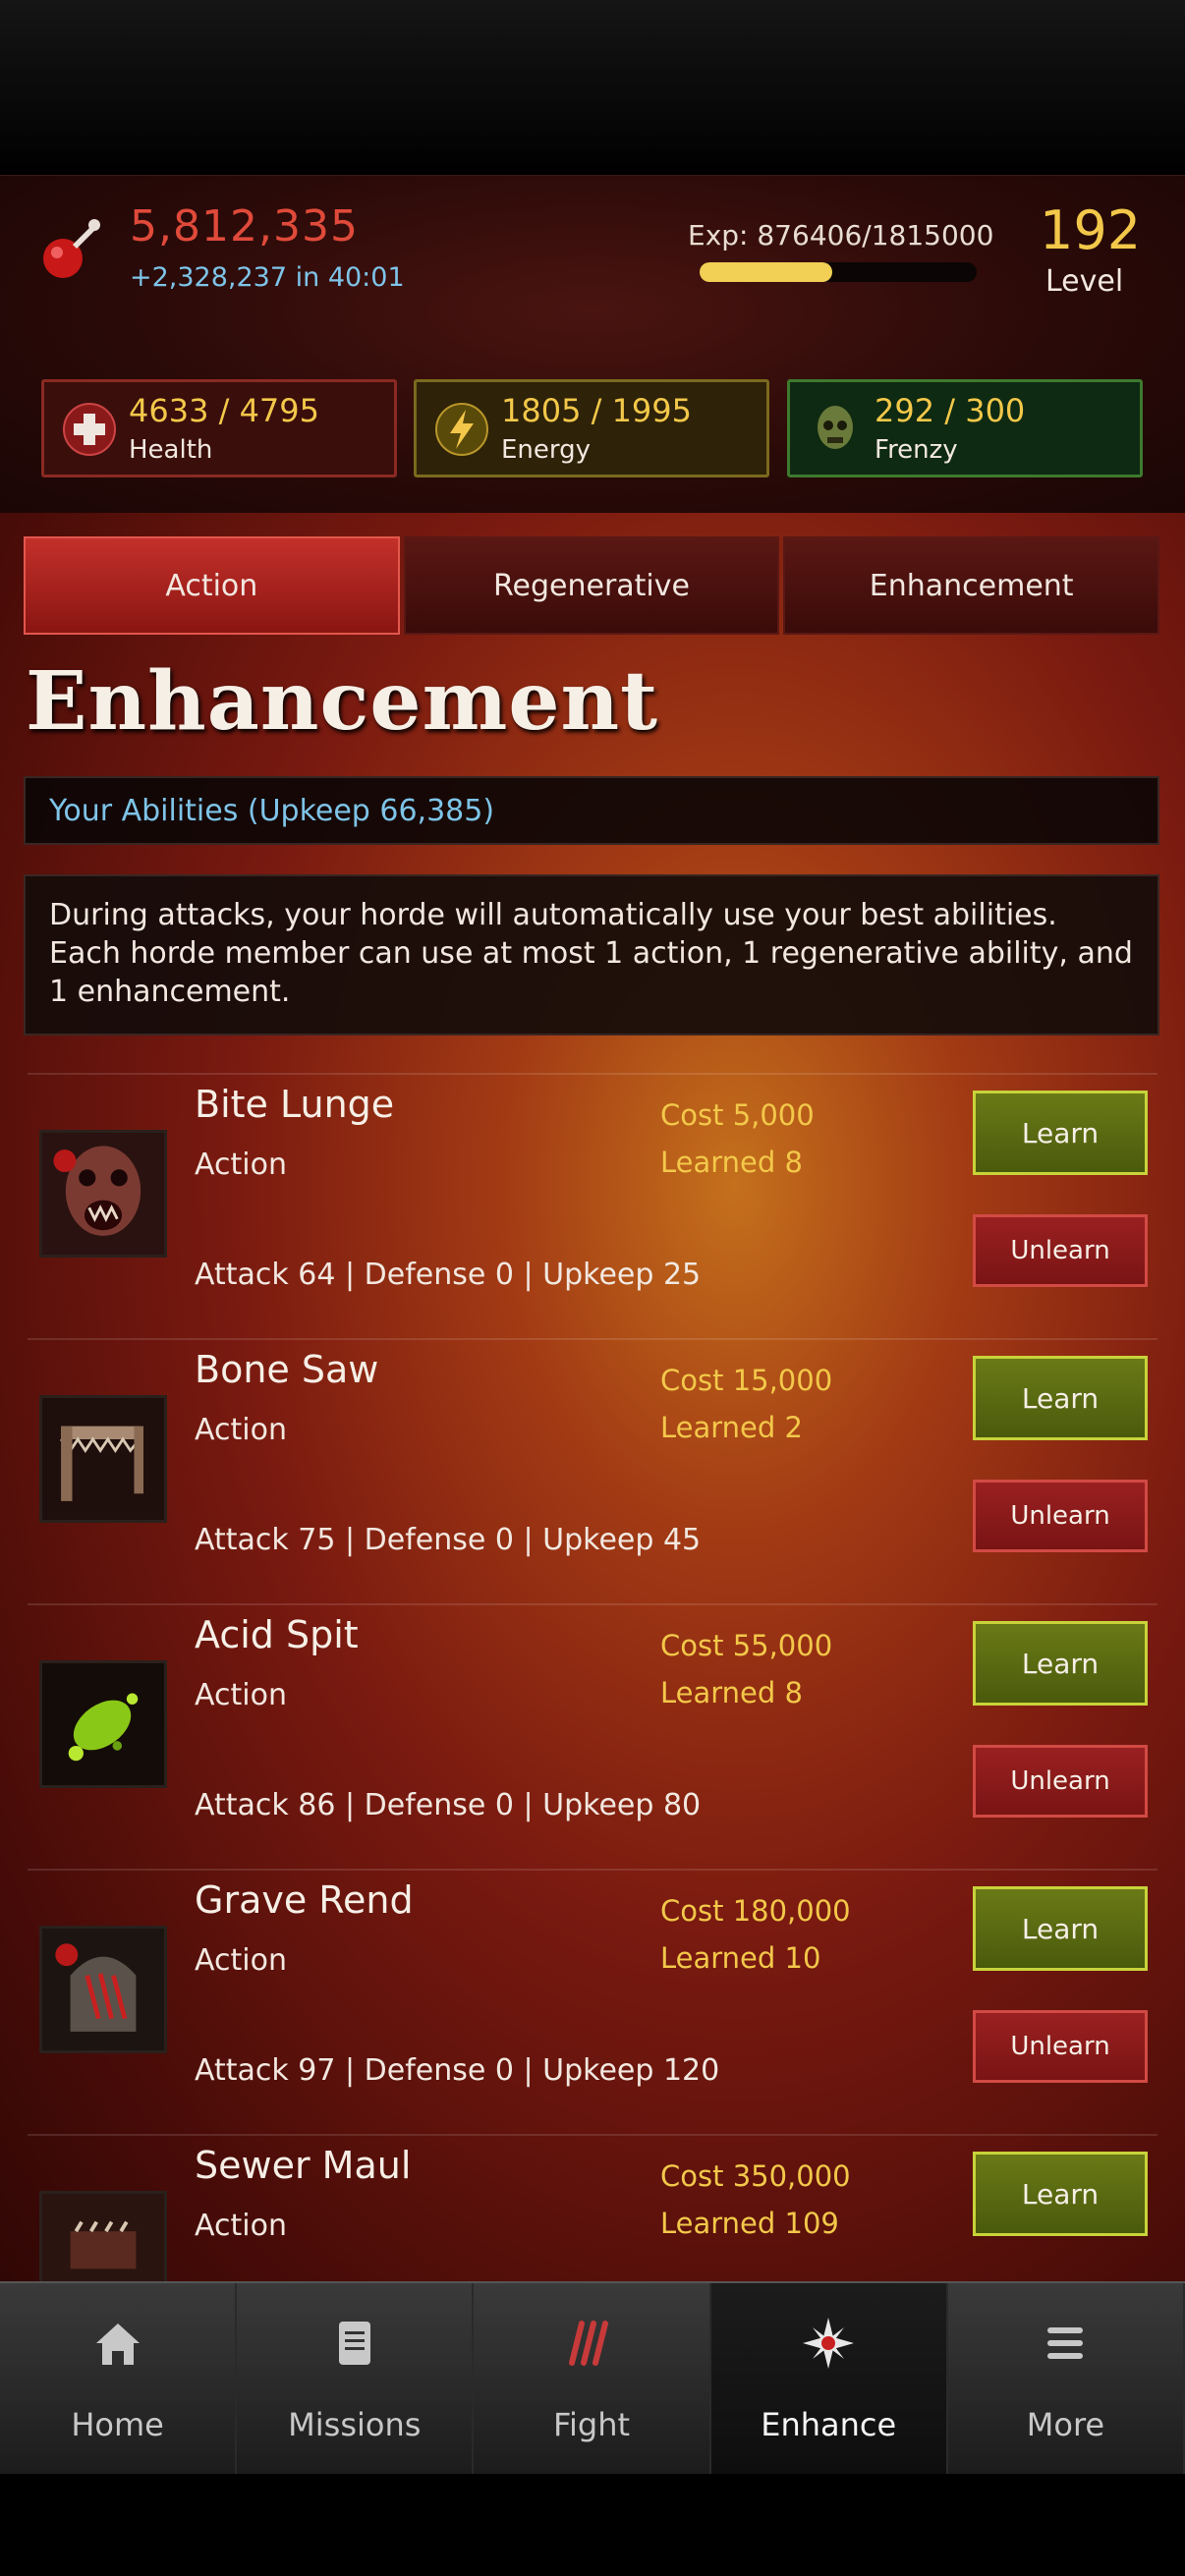 This screenshot has height=2576, width=1185. I want to click on nav-home: Home, so click(119, 2378).